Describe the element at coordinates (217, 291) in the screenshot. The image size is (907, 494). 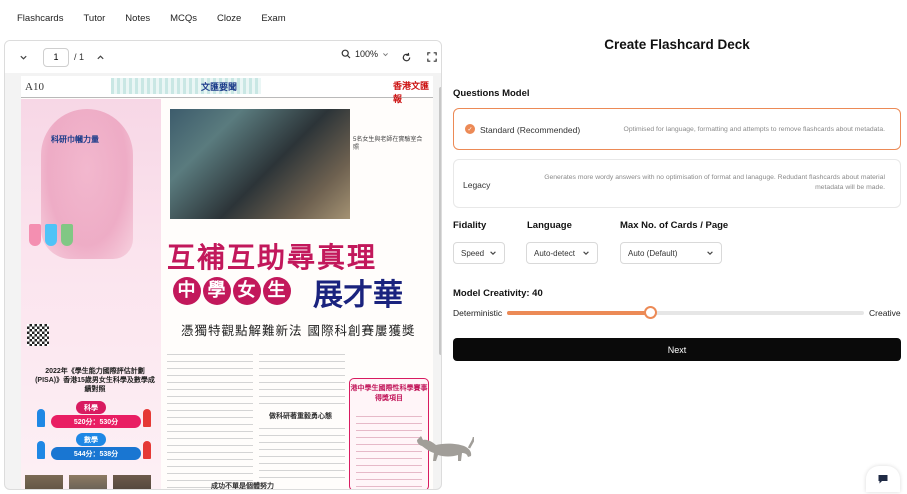
I see `headline-char: 學` at that location.